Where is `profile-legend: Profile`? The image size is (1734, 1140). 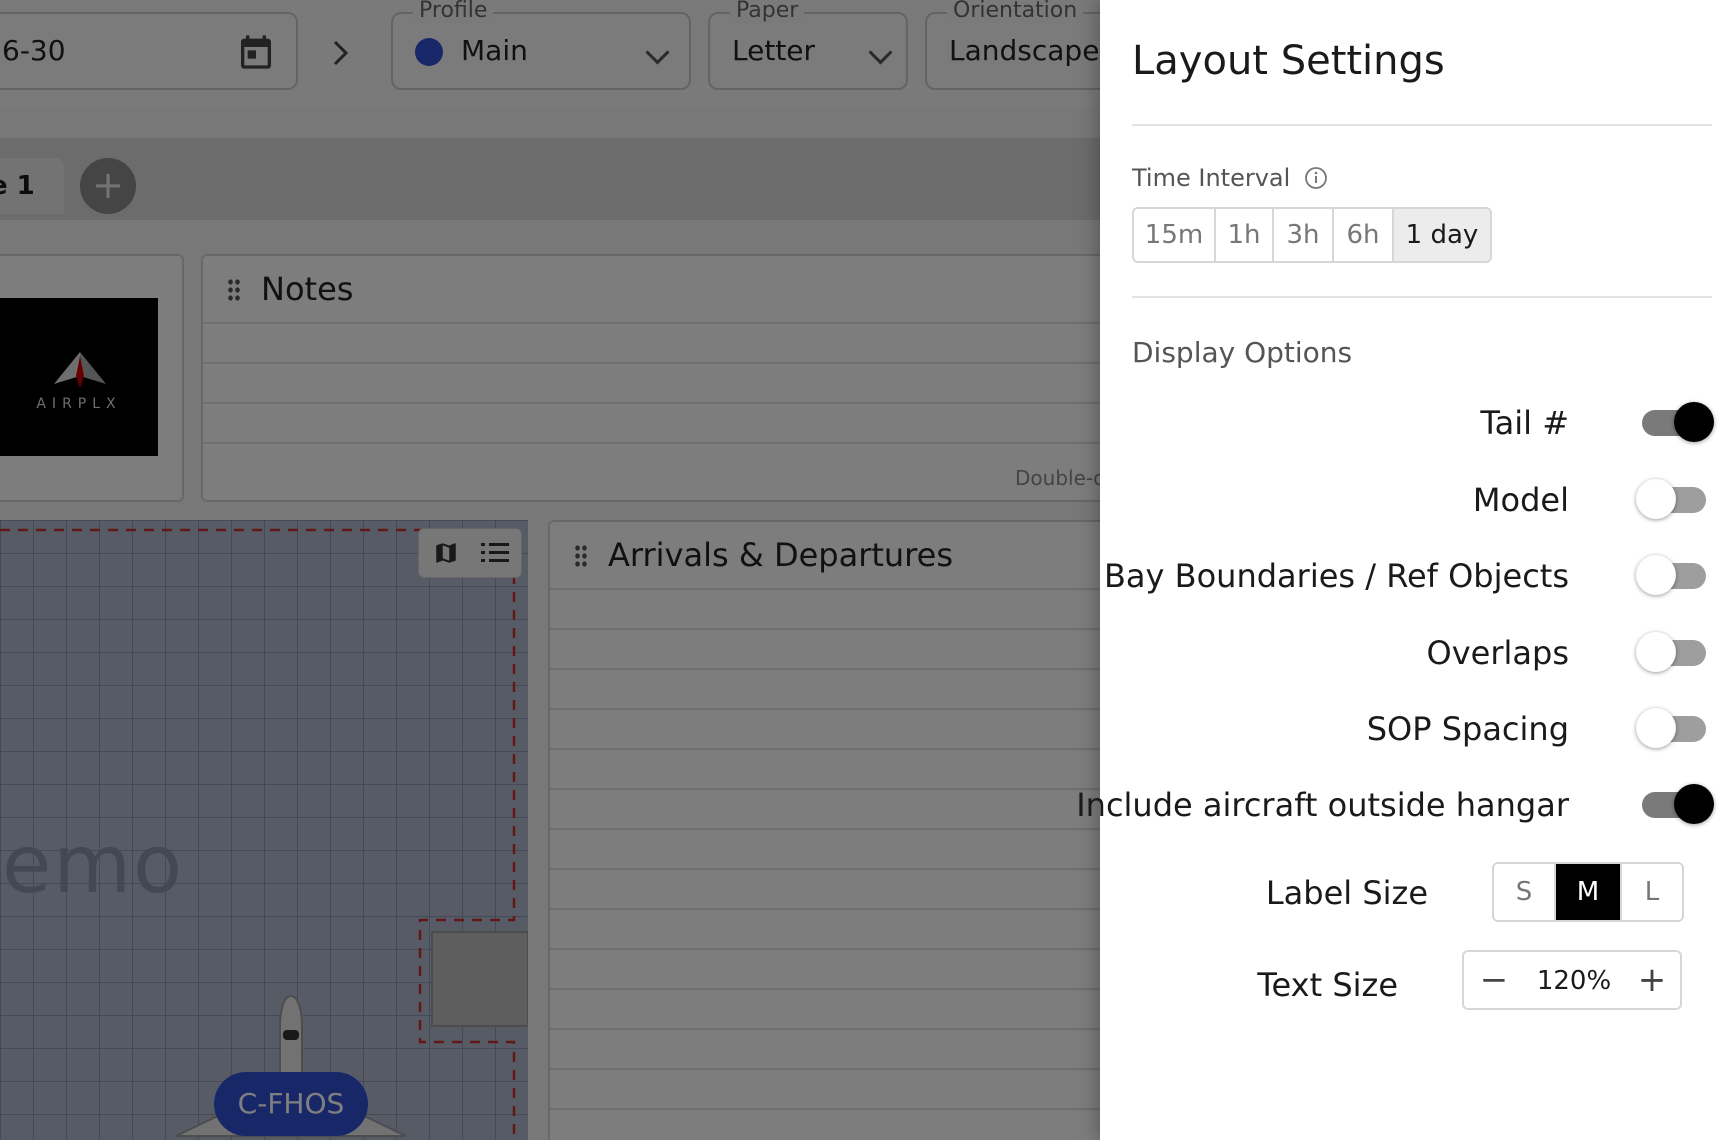 profile-legend: Profile is located at coordinates (453, 11).